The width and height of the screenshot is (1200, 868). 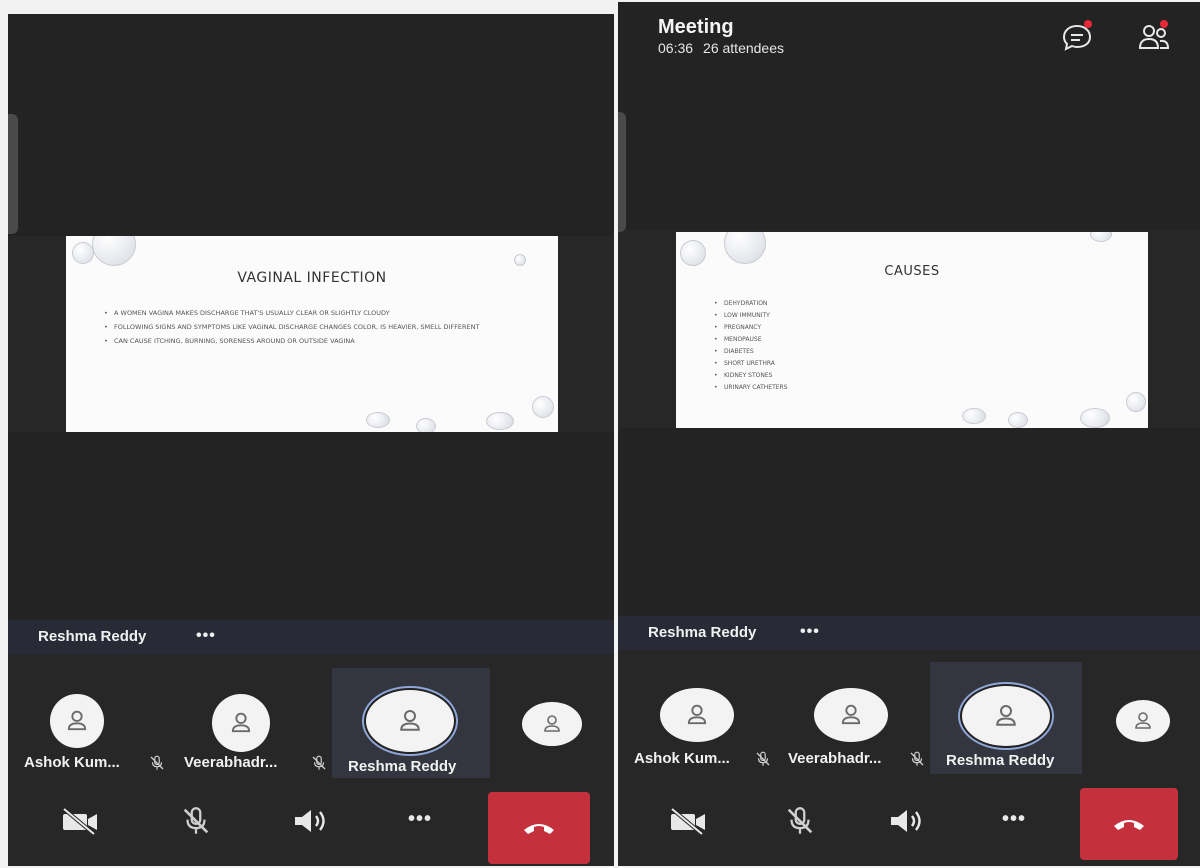 I want to click on hang-up-icon, so click(x=1129, y=825).